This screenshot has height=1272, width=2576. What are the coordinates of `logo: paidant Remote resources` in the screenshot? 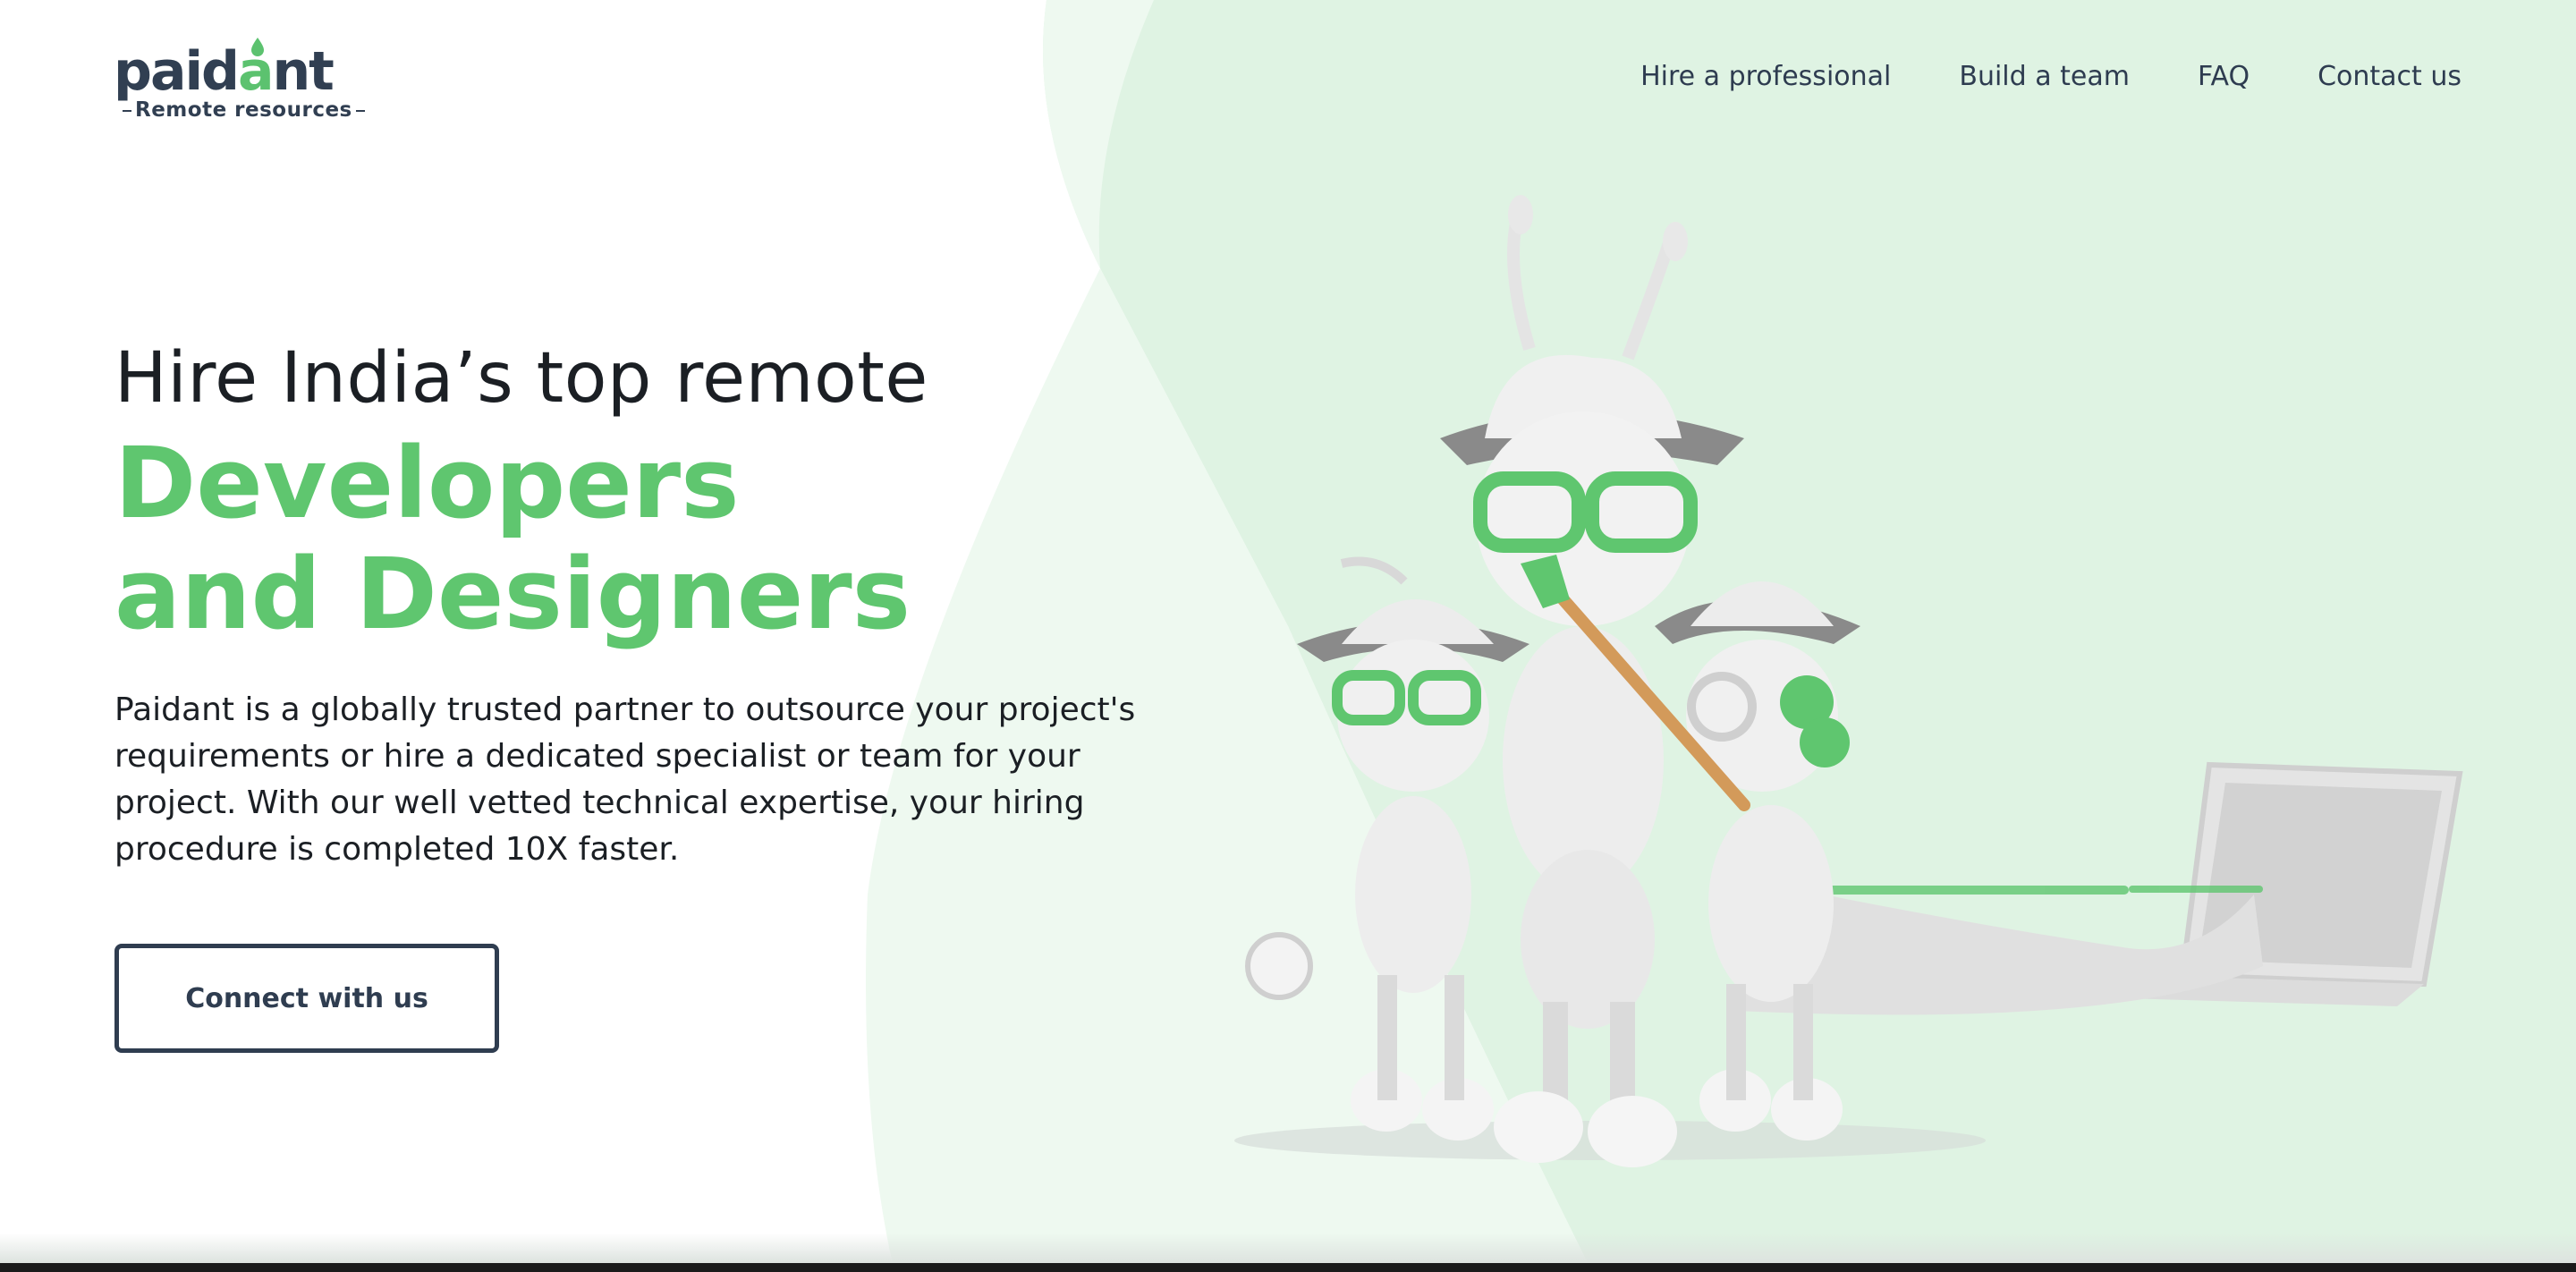 It's located at (239, 82).